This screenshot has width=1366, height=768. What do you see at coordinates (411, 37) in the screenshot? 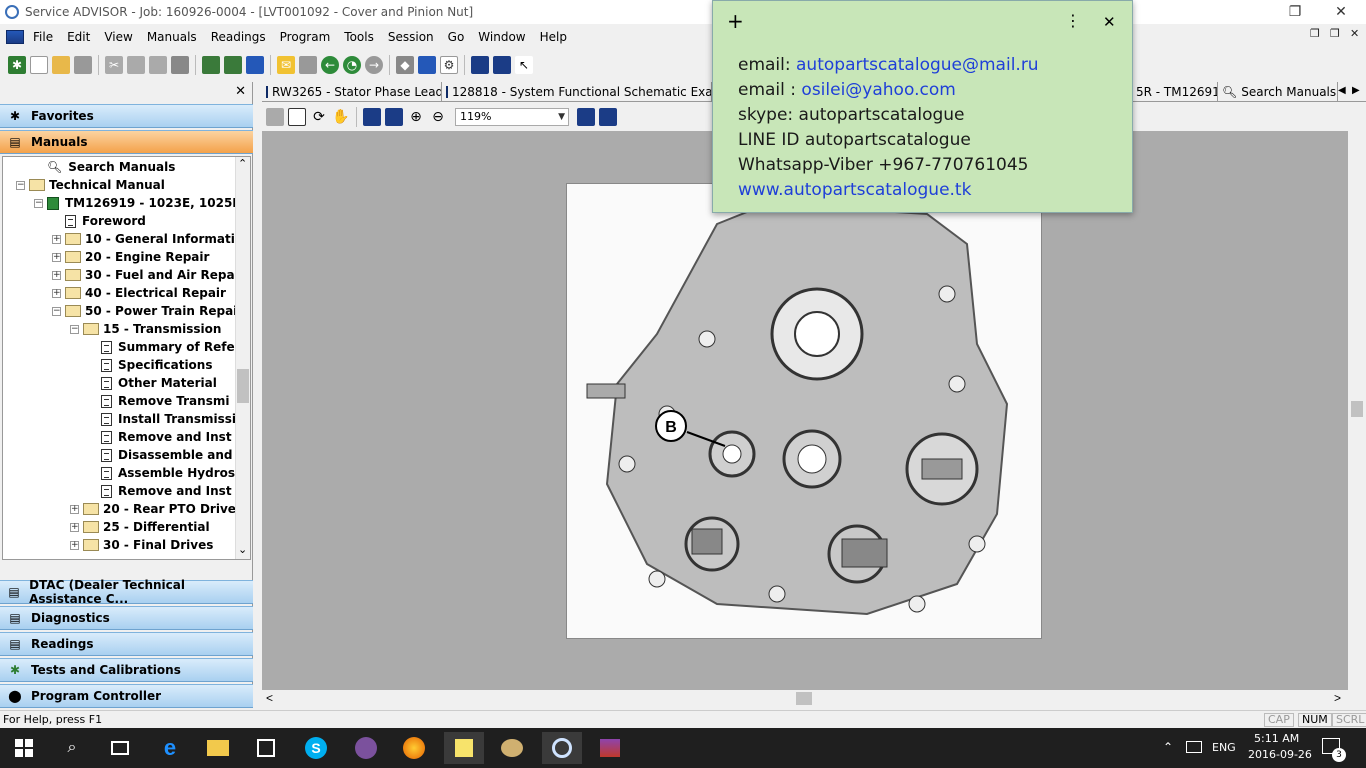
I see `menu-session: Session` at bounding box center [411, 37].